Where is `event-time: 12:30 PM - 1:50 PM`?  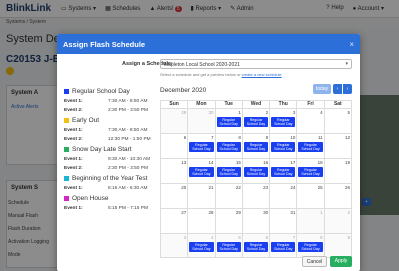 event-time: 12:30 PM - 1:50 PM is located at coordinates (129, 139).